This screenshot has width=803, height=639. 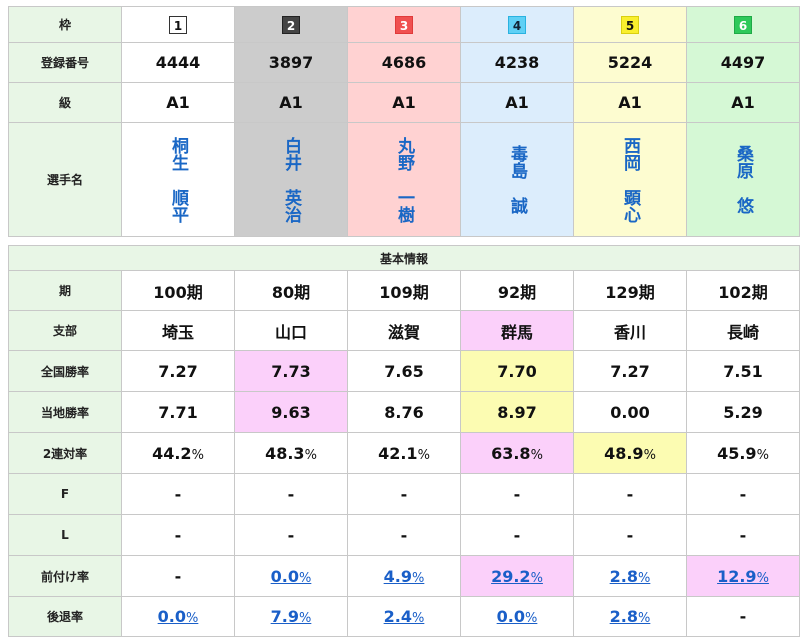 I want to click on maetsuke-link-3: 4.9%, so click(x=404, y=576).